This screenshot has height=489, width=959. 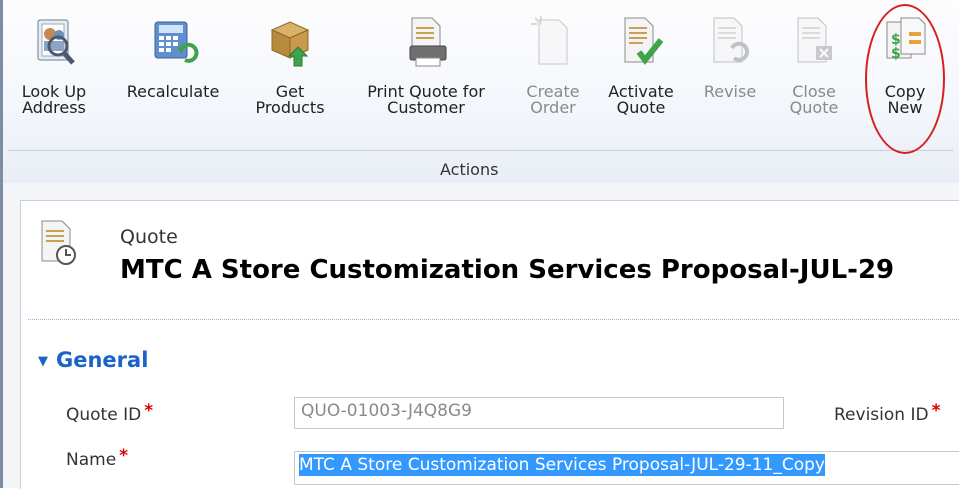 What do you see at coordinates (290, 99) in the screenshot?
I see `get-products-label: Get Products` at bounding box center [290, 99].